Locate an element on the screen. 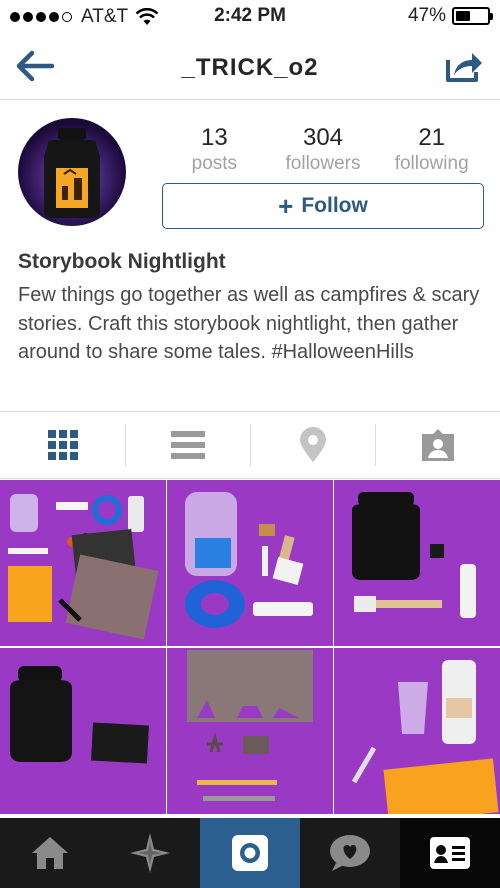 Image resolution: width=500 pixels, height=888 pixels. grid-view-icon is located at coordinates (62, 445).